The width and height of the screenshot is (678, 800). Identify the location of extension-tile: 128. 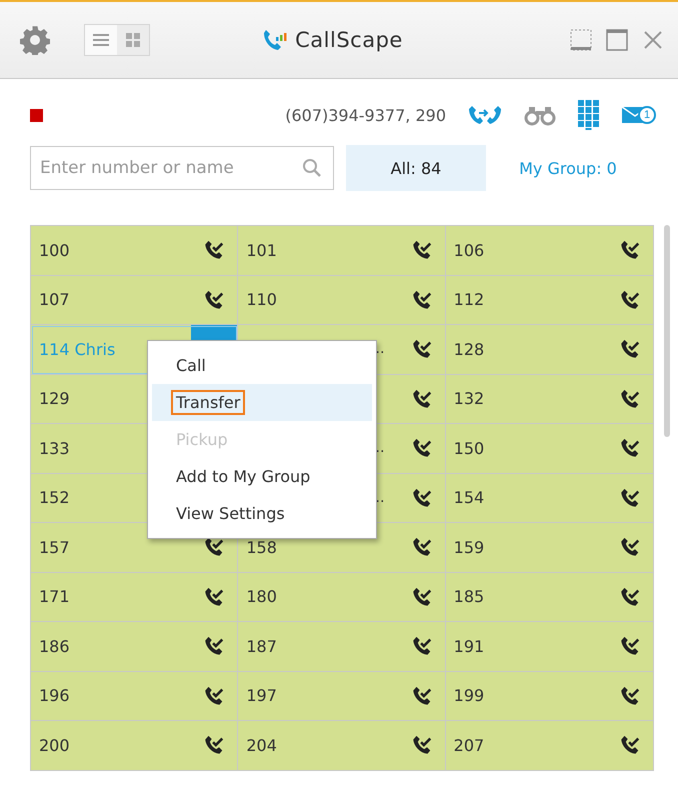
(549, 349).